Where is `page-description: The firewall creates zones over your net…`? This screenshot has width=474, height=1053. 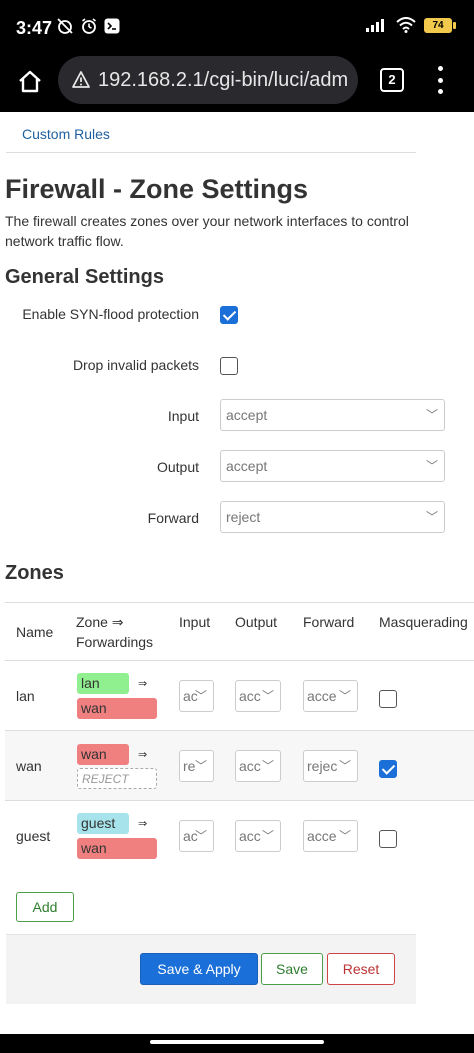 page-description: The firewall creates zones over your net… is located at coordinates (207, 231).